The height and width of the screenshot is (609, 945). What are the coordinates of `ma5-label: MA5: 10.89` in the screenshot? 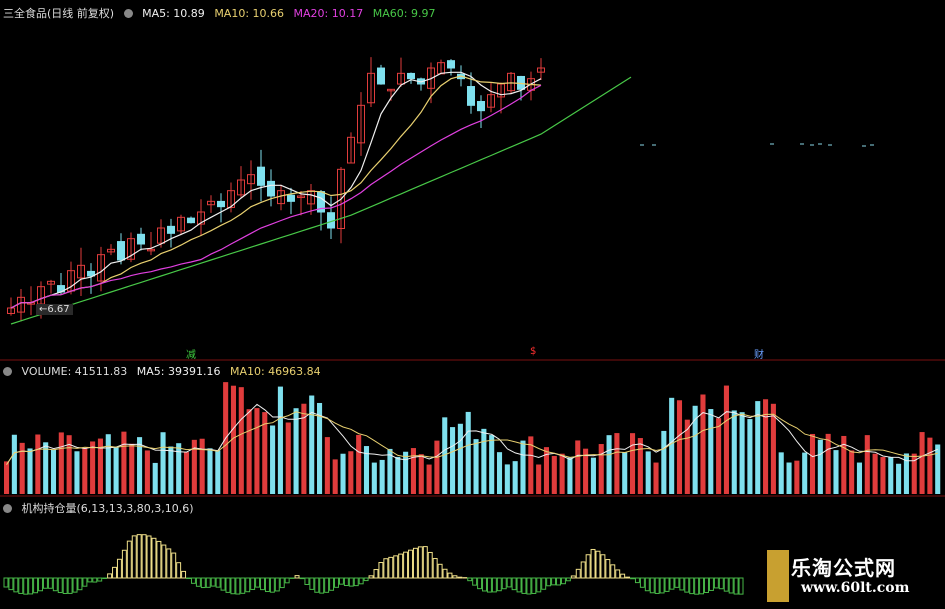 It's located at (173, 13).